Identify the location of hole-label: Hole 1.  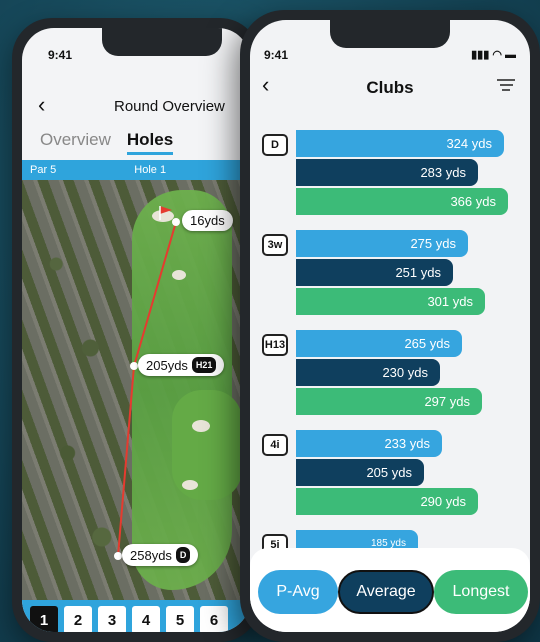
(150, 170).